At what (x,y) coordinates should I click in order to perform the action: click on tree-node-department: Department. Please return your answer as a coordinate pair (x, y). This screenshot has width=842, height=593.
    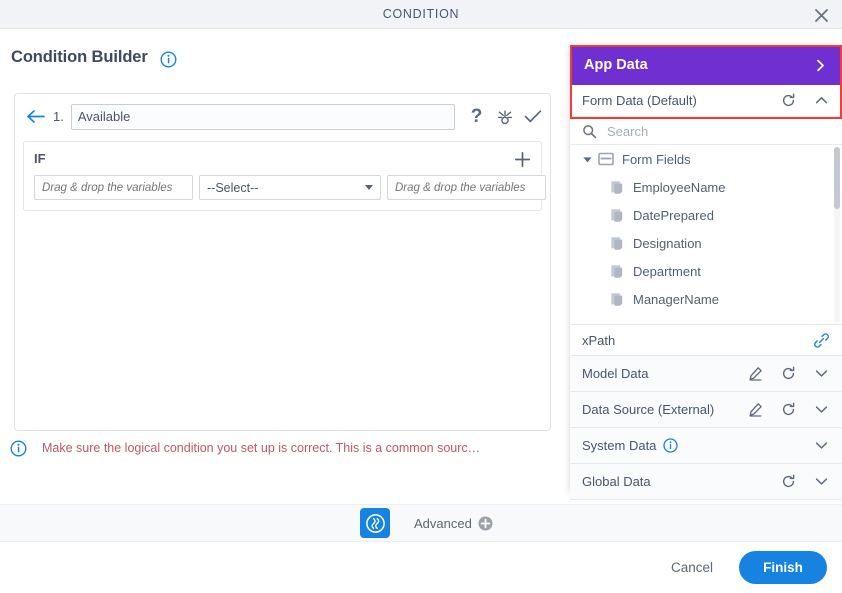
    Looking at the image, I should click on (706, 271).